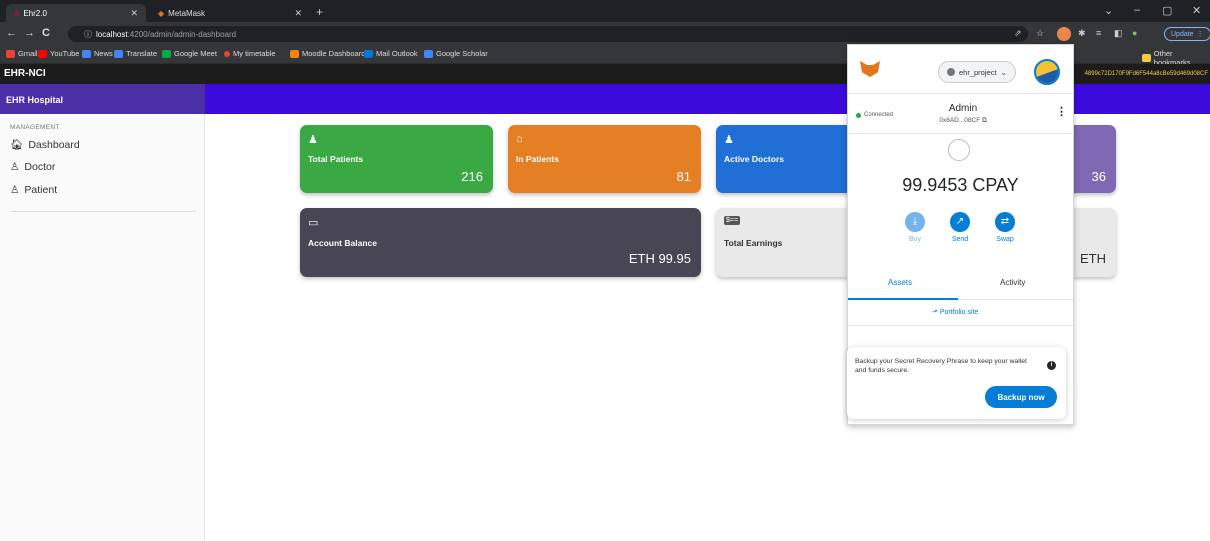 This screenshot has width=1210, height=541. What do you see at coordinates (35, 100) in the screenshot?
I see `brand-title: EHR Hospital` at bounding box center [35, 100].